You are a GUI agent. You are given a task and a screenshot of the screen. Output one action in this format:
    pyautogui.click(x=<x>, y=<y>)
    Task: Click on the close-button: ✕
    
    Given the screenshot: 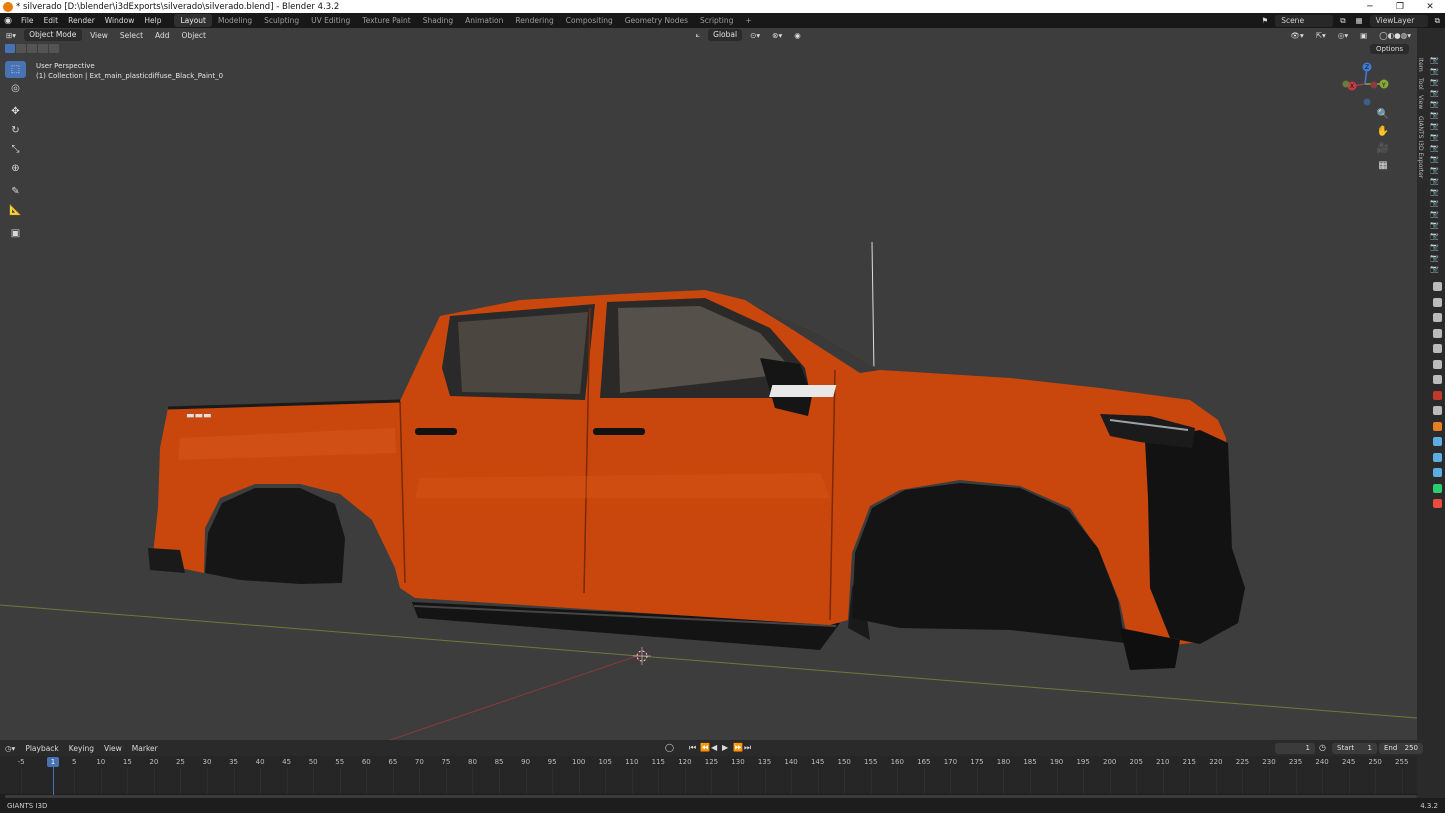 What is the action you would take?
    pyautogui.click(x=1430, y=7)
    